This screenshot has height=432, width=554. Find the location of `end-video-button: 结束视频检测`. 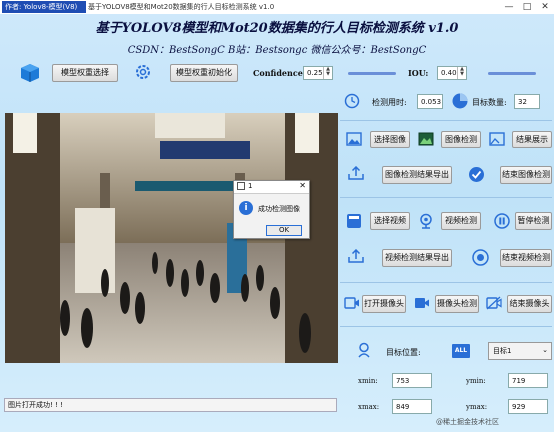

end-video-button: 结束视频检测 is located at coordinates (526, 258).